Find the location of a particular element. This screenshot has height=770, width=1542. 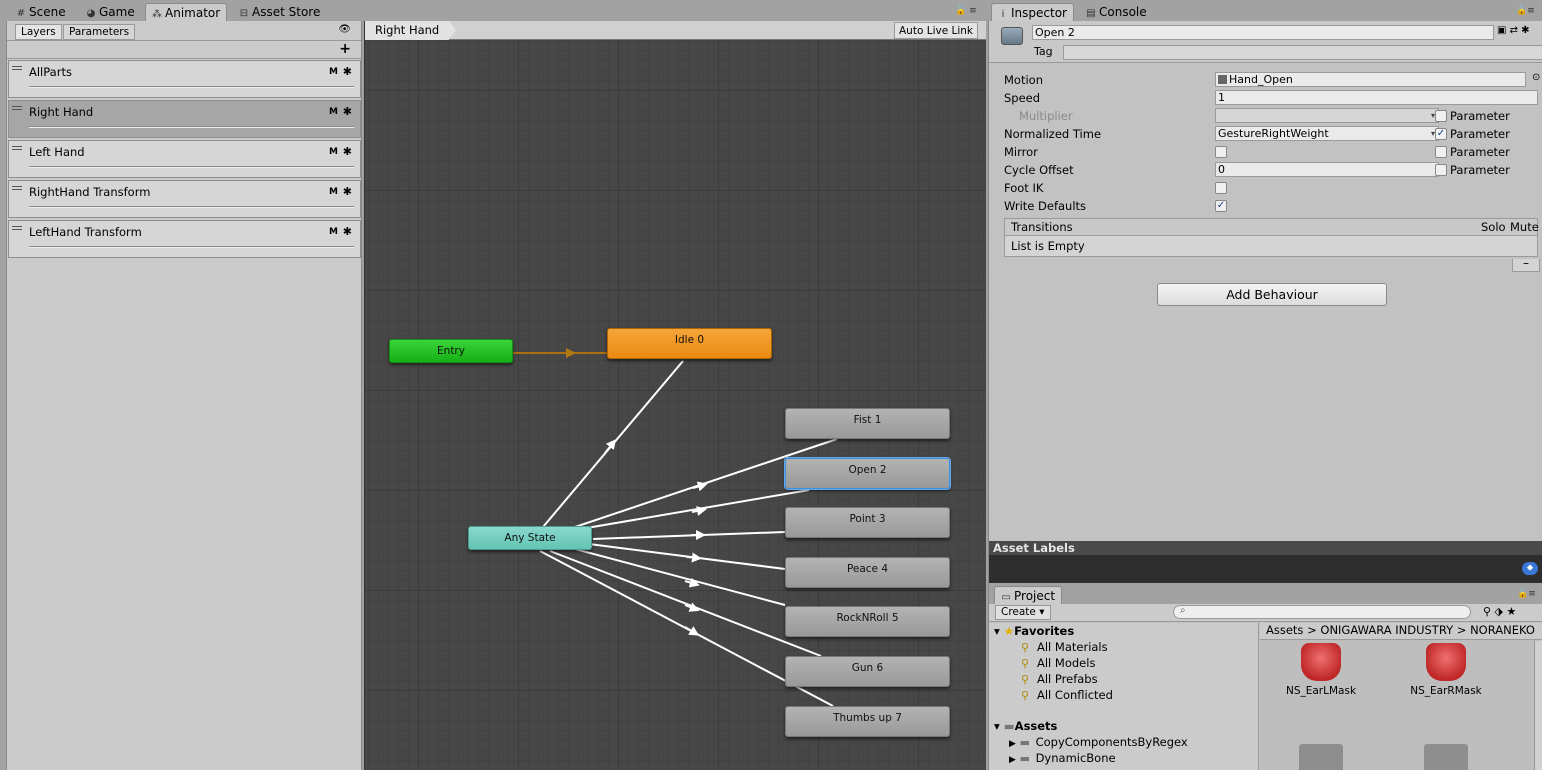

asset-item: NS_EarRMask is located at coordinates (1446, 670).